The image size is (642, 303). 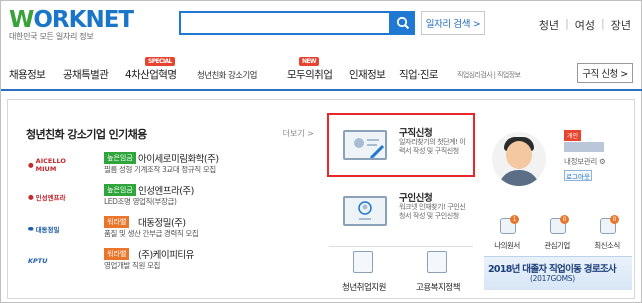 What do you see at coordinates (21, 20) in the screenshot?
I see `logo-w: W` at bounding box center [21, 20].